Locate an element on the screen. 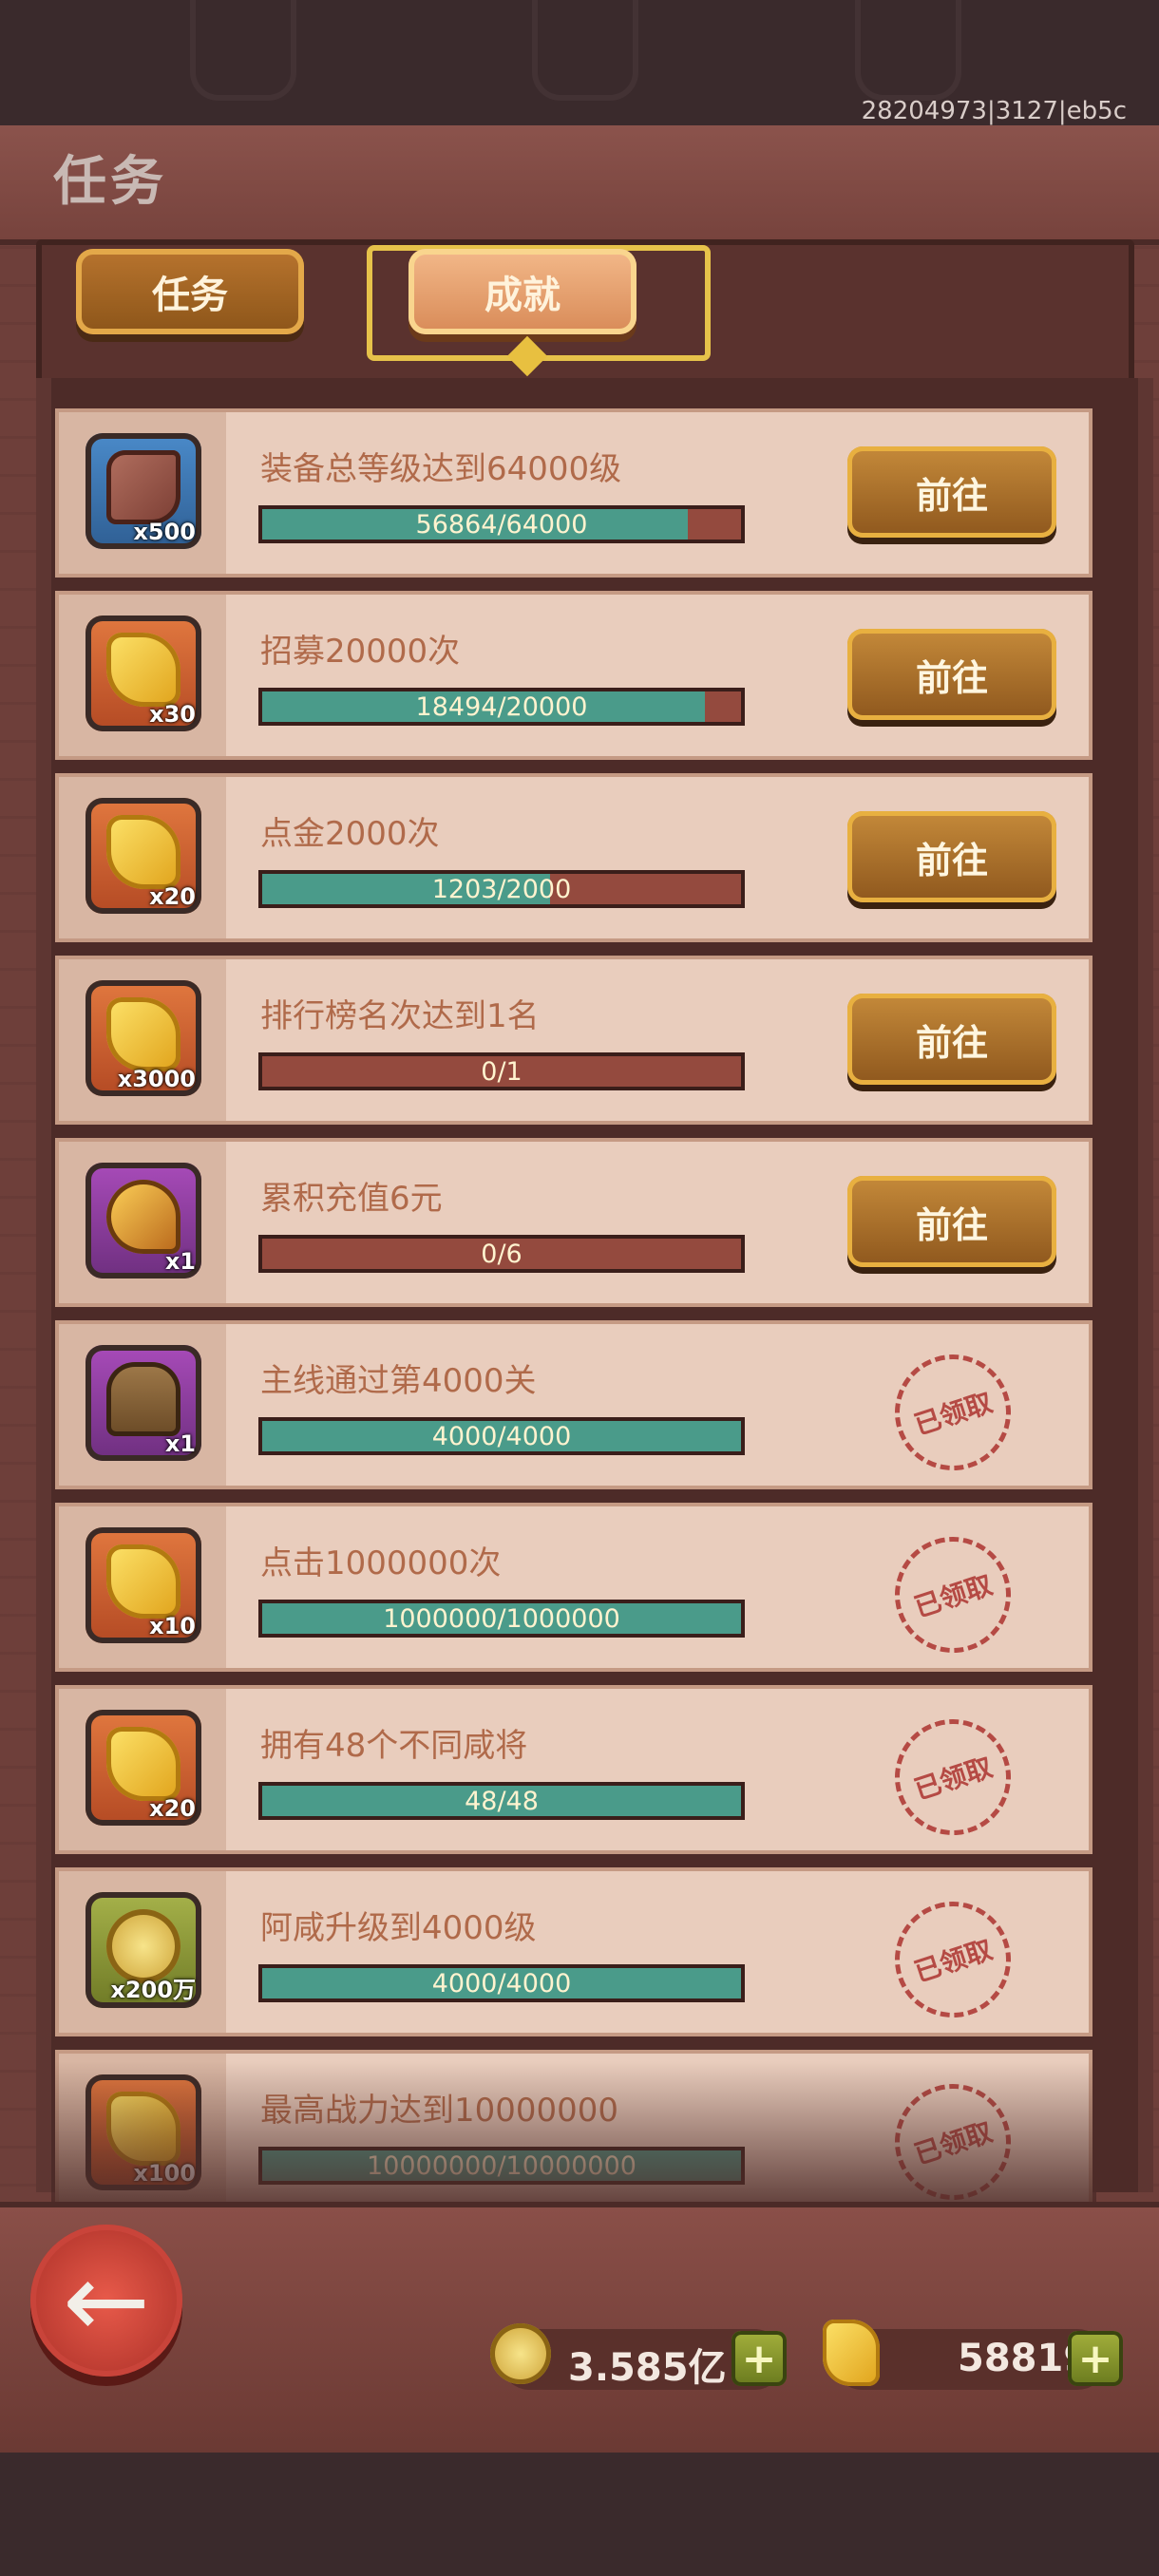  achievement-row: x30 招募20000次 18494/20000 前往 is located at coordinates (573, 675).